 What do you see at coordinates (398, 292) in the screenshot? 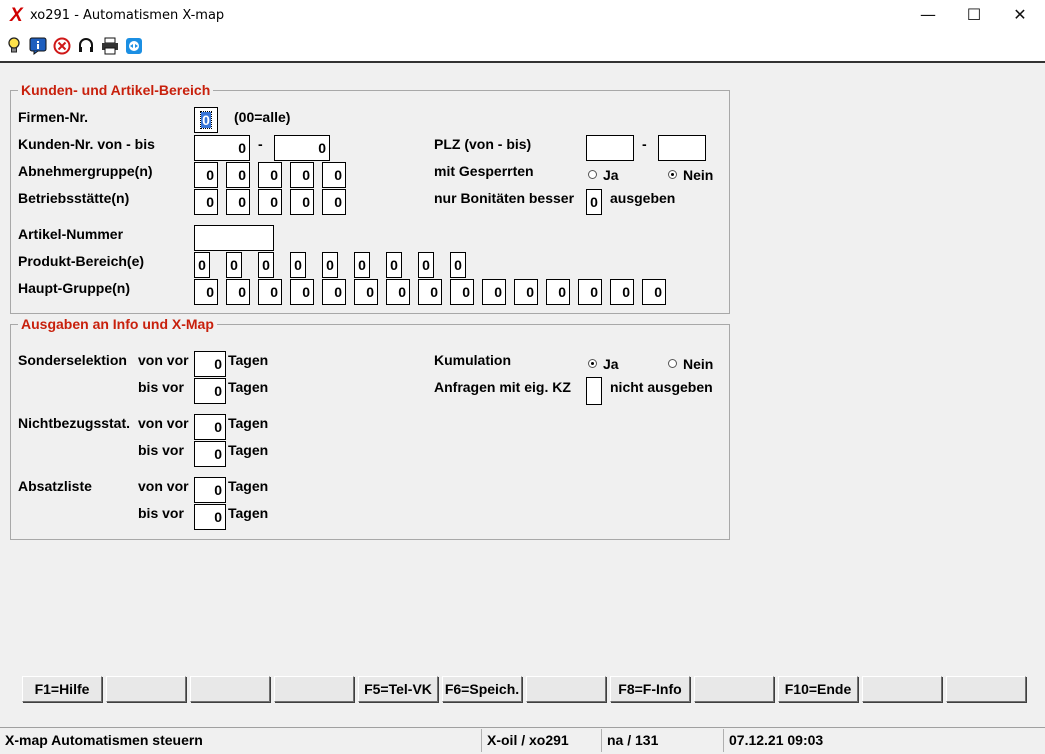
I see `haupt-input-7: 0` at bounding box center [398, 292].